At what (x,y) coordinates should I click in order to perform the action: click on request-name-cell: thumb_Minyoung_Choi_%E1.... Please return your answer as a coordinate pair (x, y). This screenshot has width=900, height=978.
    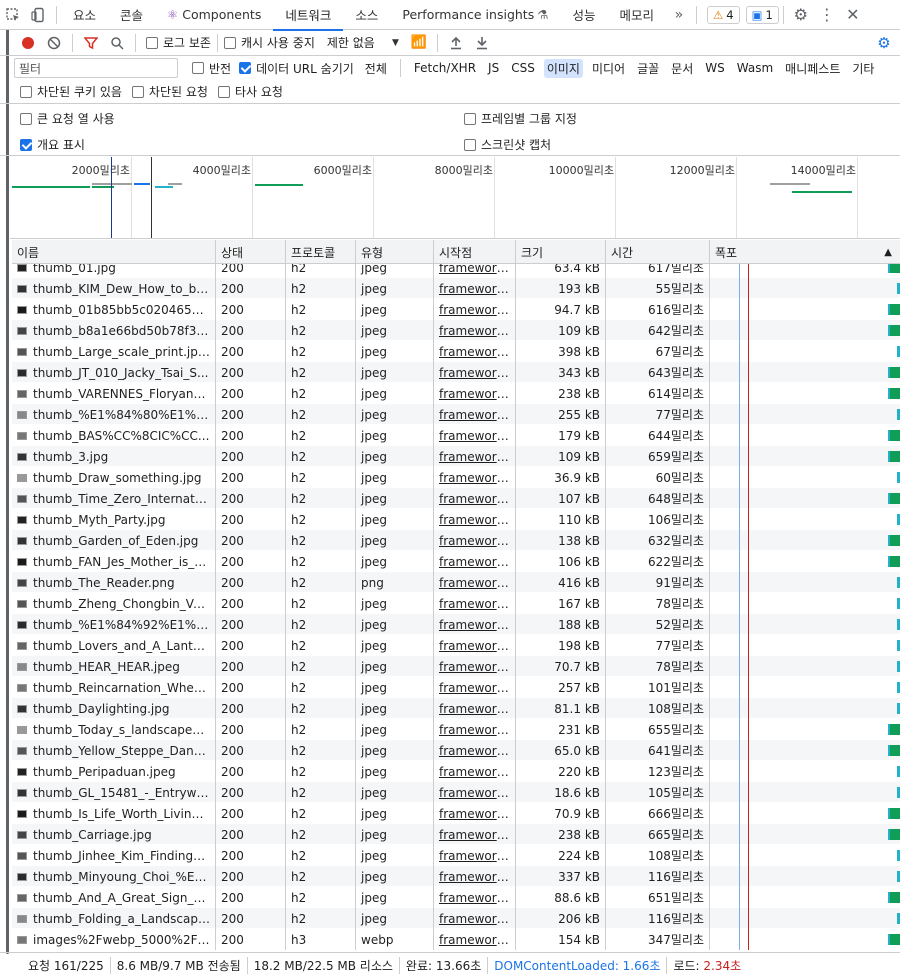
    Looking at the image, I should click on (114, 876).